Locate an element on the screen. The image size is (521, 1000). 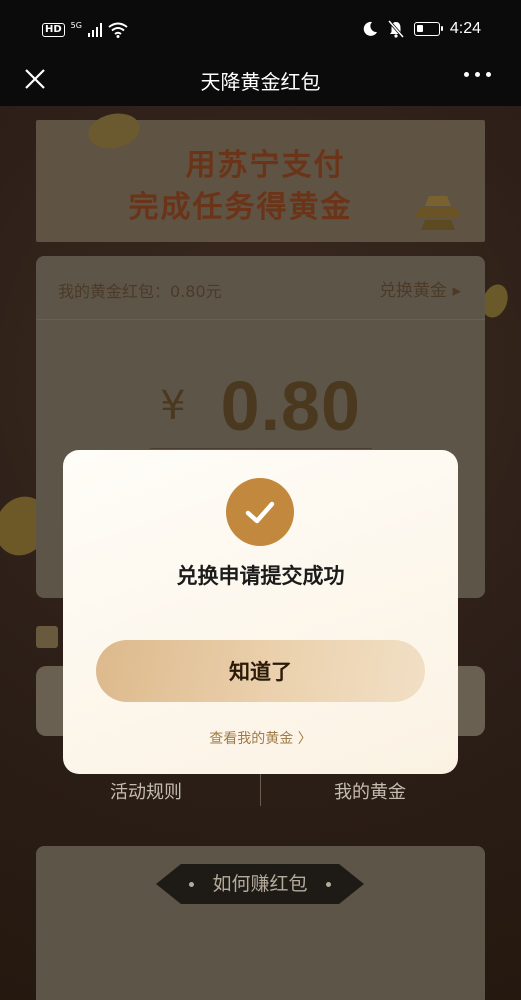
how-to-earn-title: 如何赚红包 is located at coordinates (260, 884).